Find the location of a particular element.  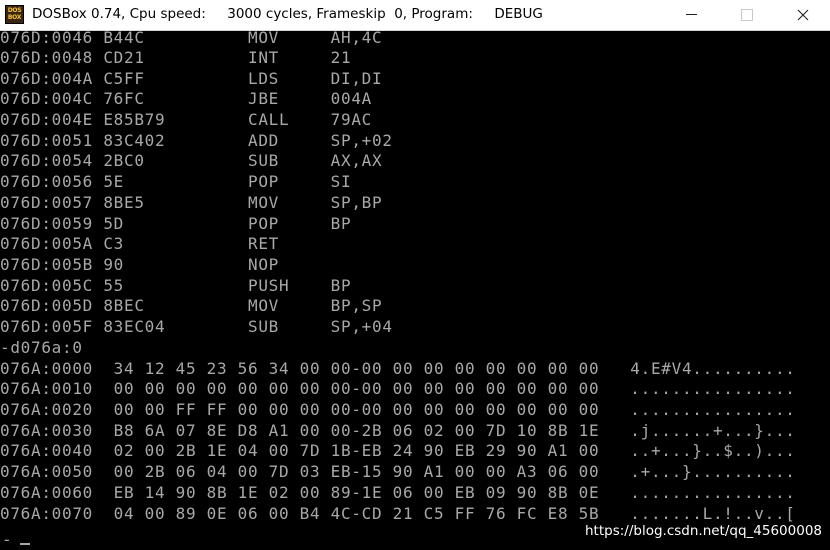

console-line: 076D:0054 2BC0 SUB AX,AX is located at coordinates (191, 160).